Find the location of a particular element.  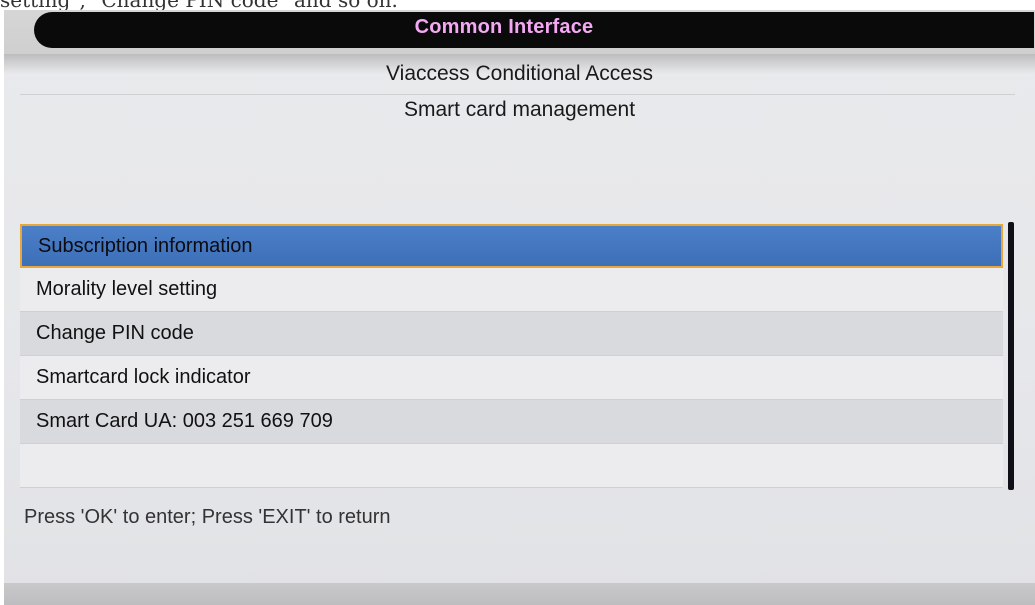

window-title: Common Interface is located at coordinates (504, 27).